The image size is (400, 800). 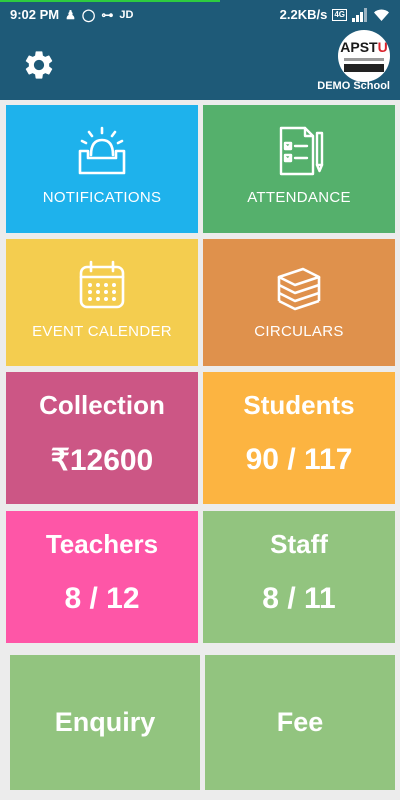 What do you see at coordinates (102, 460) in the screenshot?
I see `collection-value: ₹12600` at bounding box center [102, 460].